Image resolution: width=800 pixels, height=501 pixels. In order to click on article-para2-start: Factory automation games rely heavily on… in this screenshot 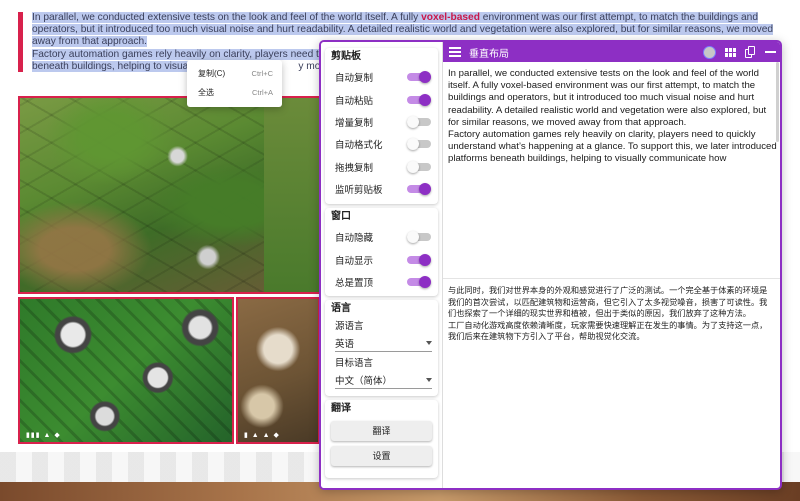, I will do `click(175, 54)`.